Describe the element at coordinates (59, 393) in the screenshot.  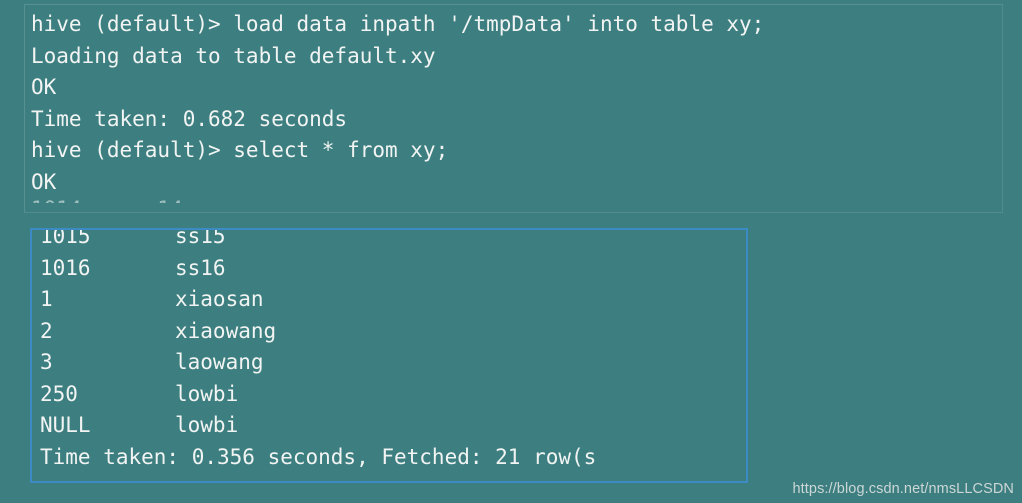
I see `row-key: 250` at that location.